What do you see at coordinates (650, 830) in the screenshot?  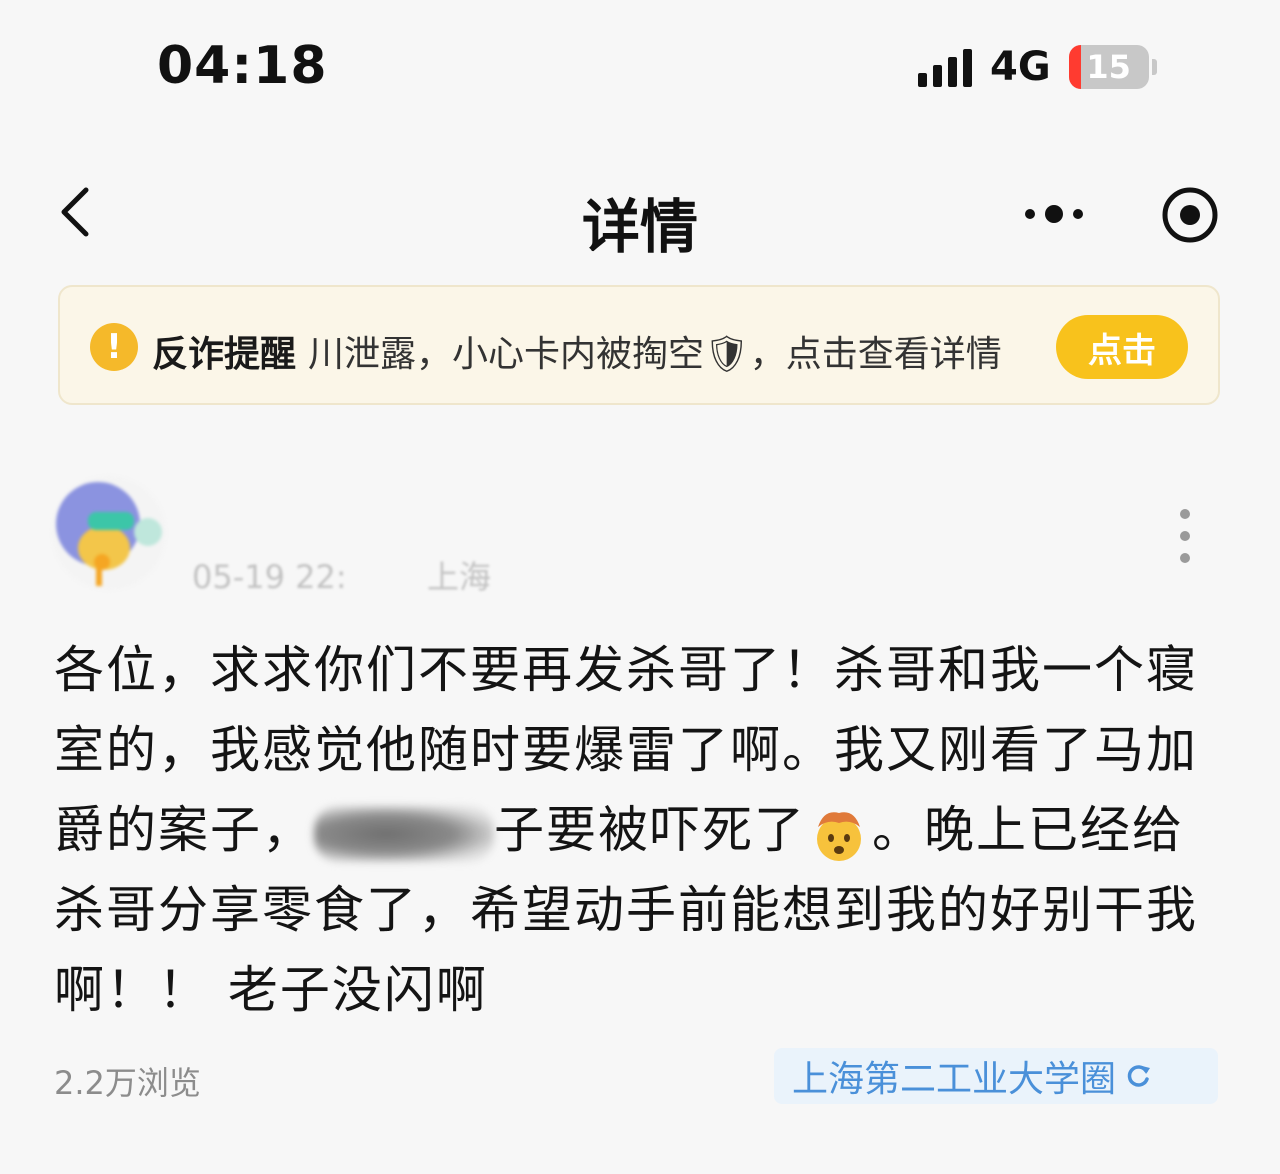 I see `post-text-part2: 子要被吓死了` at bounding box center [650, 830].